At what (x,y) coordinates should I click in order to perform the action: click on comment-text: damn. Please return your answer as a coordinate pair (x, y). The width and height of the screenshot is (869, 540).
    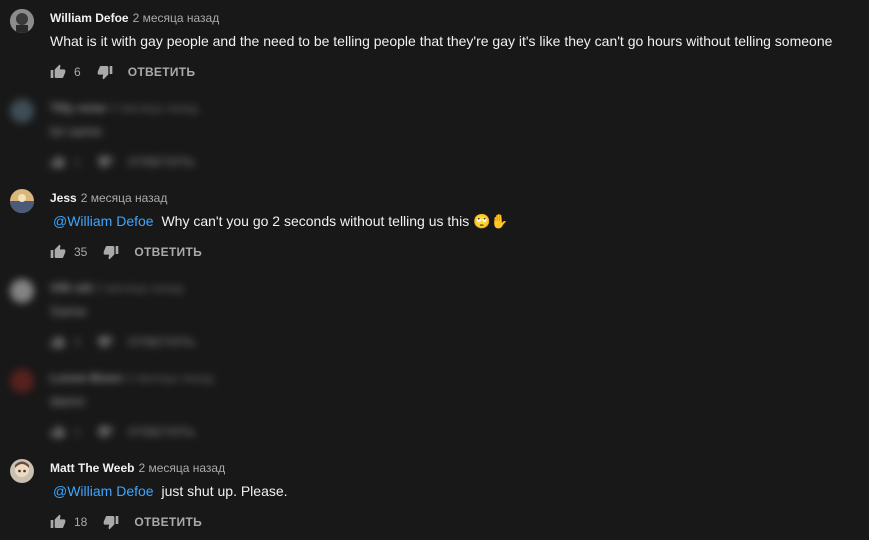
    Looking at the image, I should click on (67, 401).